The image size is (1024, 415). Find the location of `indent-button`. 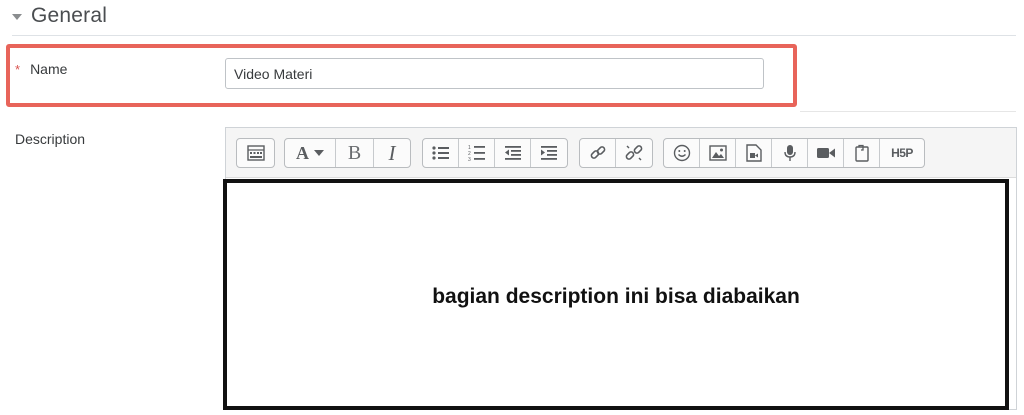

indent-button is located at coordinates (549, 153).